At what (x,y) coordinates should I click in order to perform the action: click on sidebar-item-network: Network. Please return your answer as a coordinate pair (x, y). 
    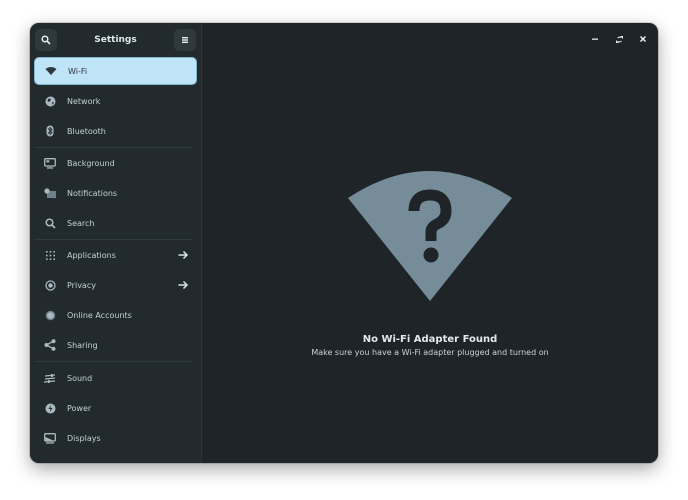
    Looking at the image, I should click on (115, 101).